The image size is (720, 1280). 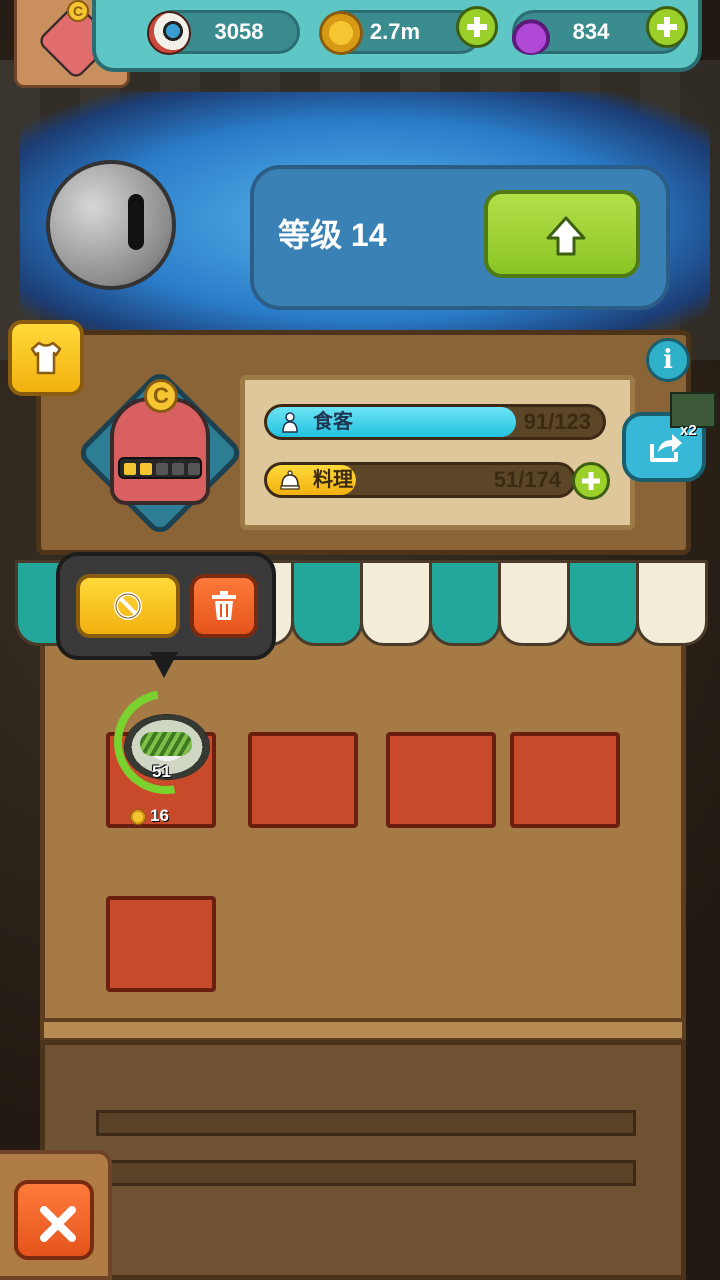 I want to click on no-symbol-icon, so click(x=128, y=606).